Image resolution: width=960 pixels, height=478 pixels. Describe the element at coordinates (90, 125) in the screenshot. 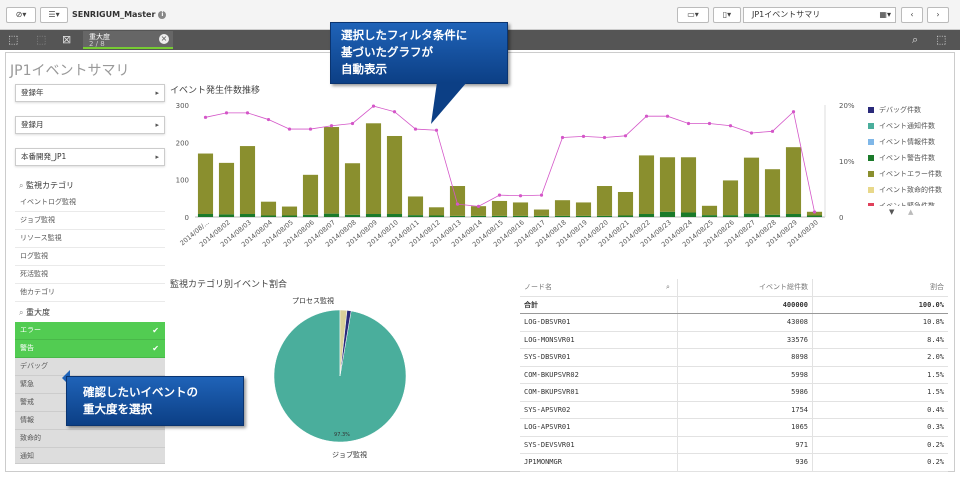

I see `filter-month: 登録月 ▸` at that location.